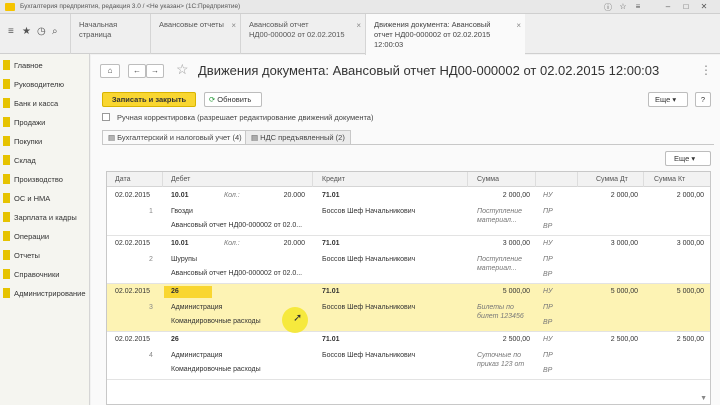 The height and width of the screenshot is (405, 720). I want to click on quantity-value: 20.000, so click(294, 195).